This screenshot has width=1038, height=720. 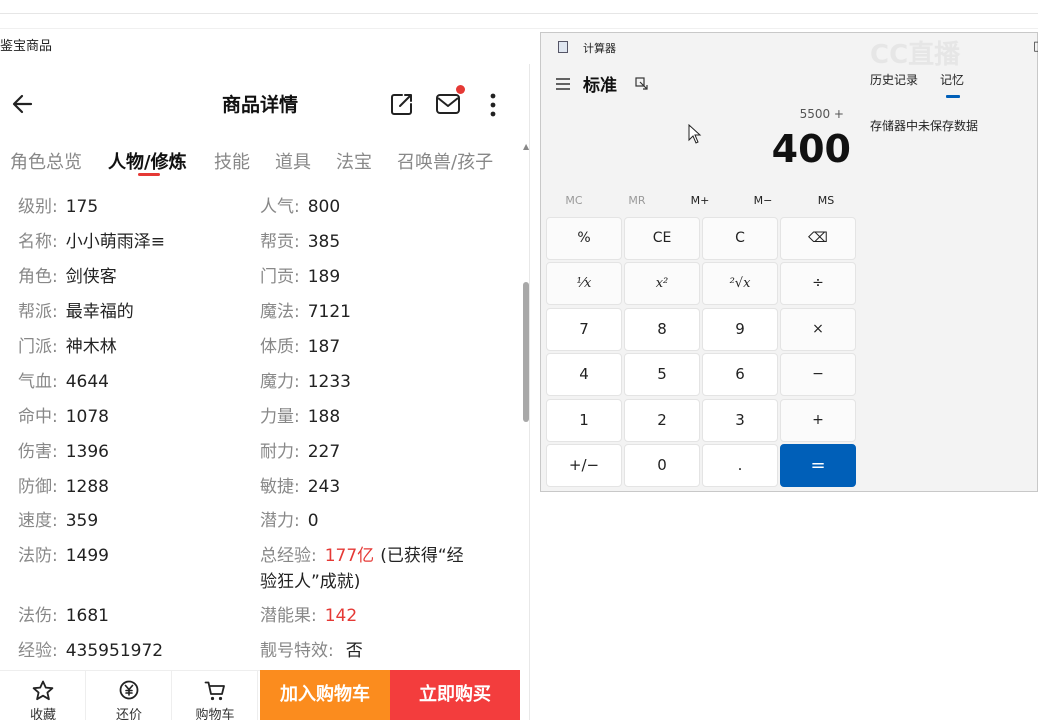 I want to click on attr-label: 气血:, so click(x=38, y=382).